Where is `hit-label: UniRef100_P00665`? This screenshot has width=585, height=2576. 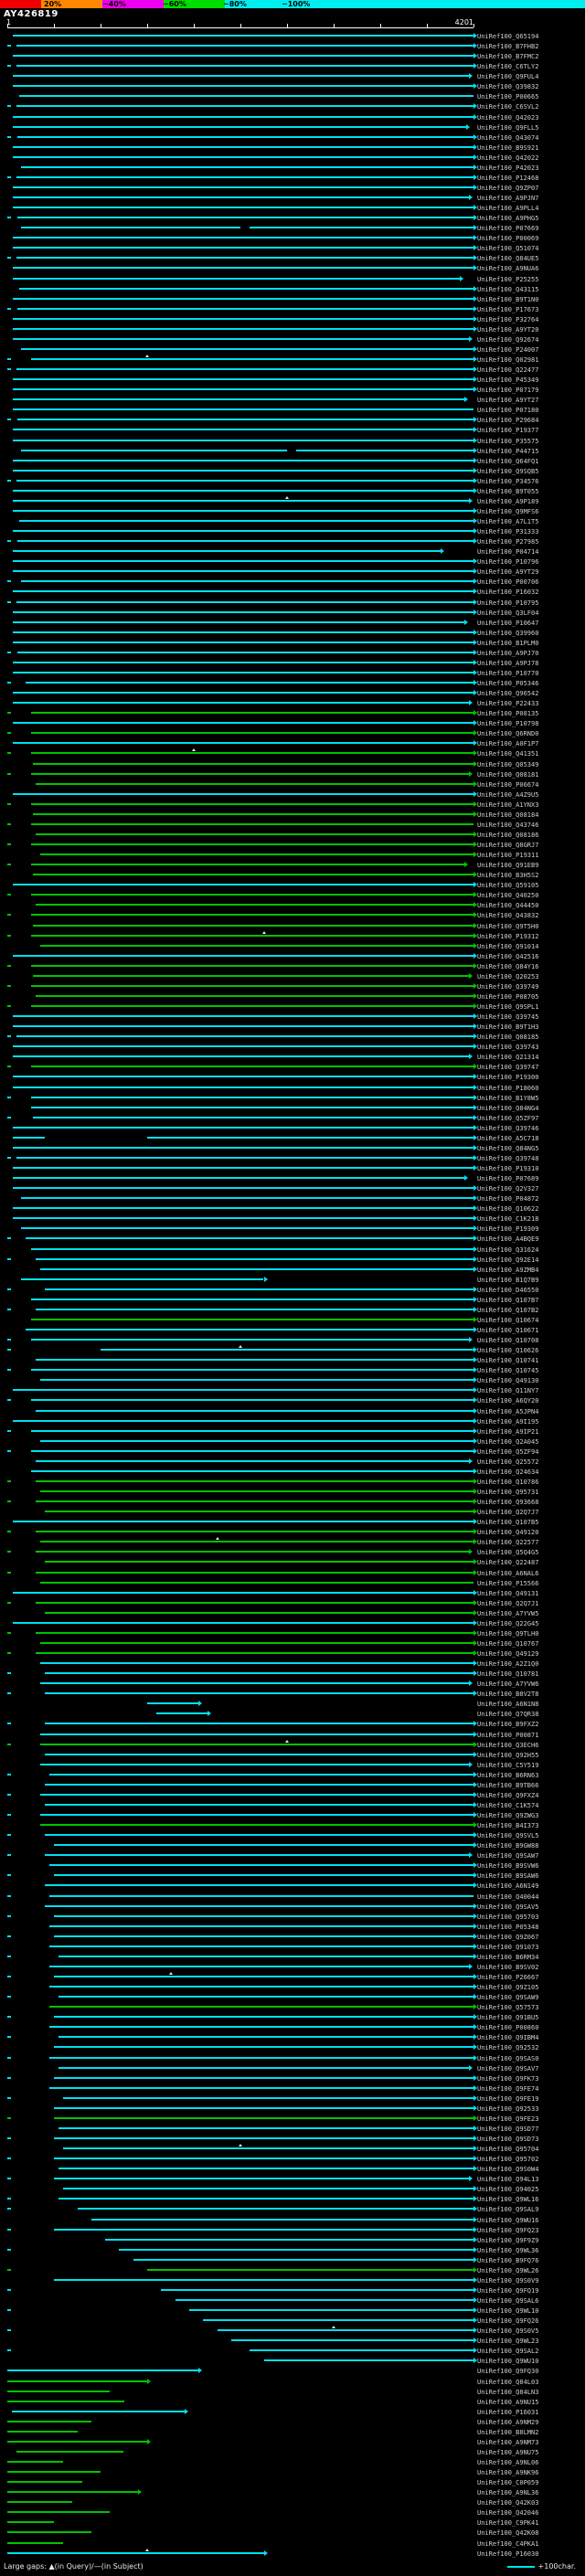 hit-label: UniRef100_P00665 is located at coordinates (508, 97).